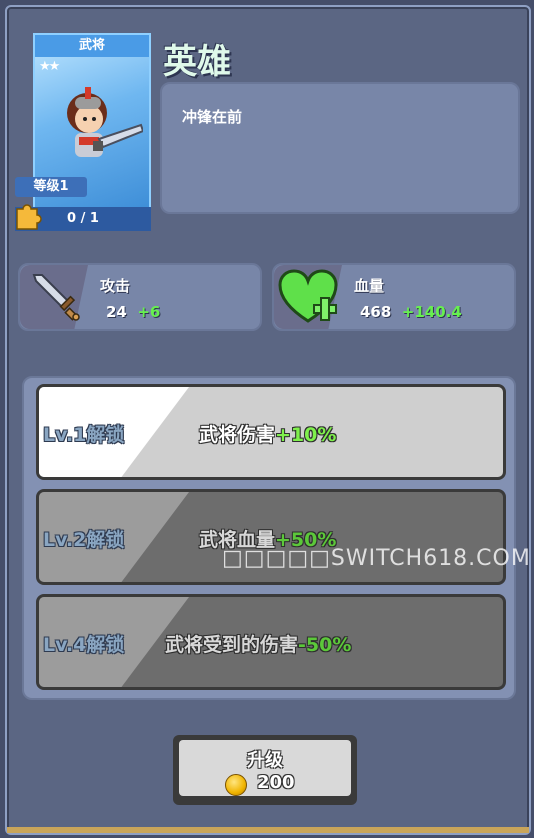 The width and height of the screenshot is (534, 838). I want to click on hero-level-badge: 等级1, so click(51, 187).